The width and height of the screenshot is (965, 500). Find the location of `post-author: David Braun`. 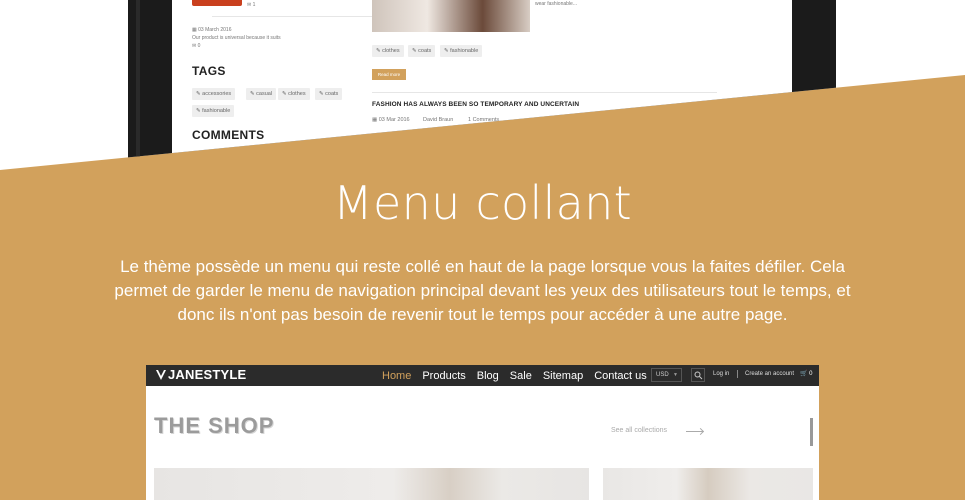

post-author: David Braun is located at coordinates (438, 120).